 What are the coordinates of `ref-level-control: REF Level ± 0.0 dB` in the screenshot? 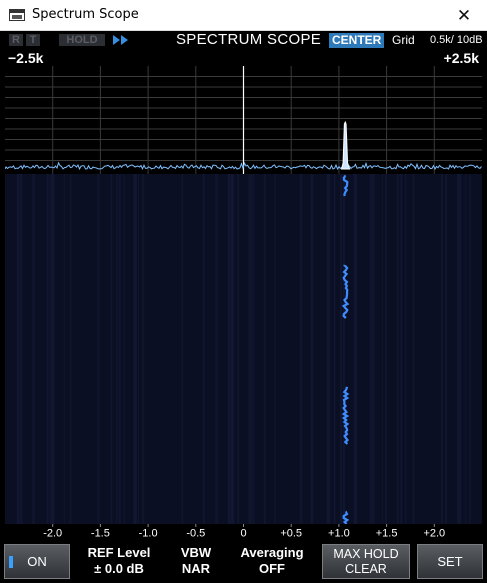 It's located at (119, 561).